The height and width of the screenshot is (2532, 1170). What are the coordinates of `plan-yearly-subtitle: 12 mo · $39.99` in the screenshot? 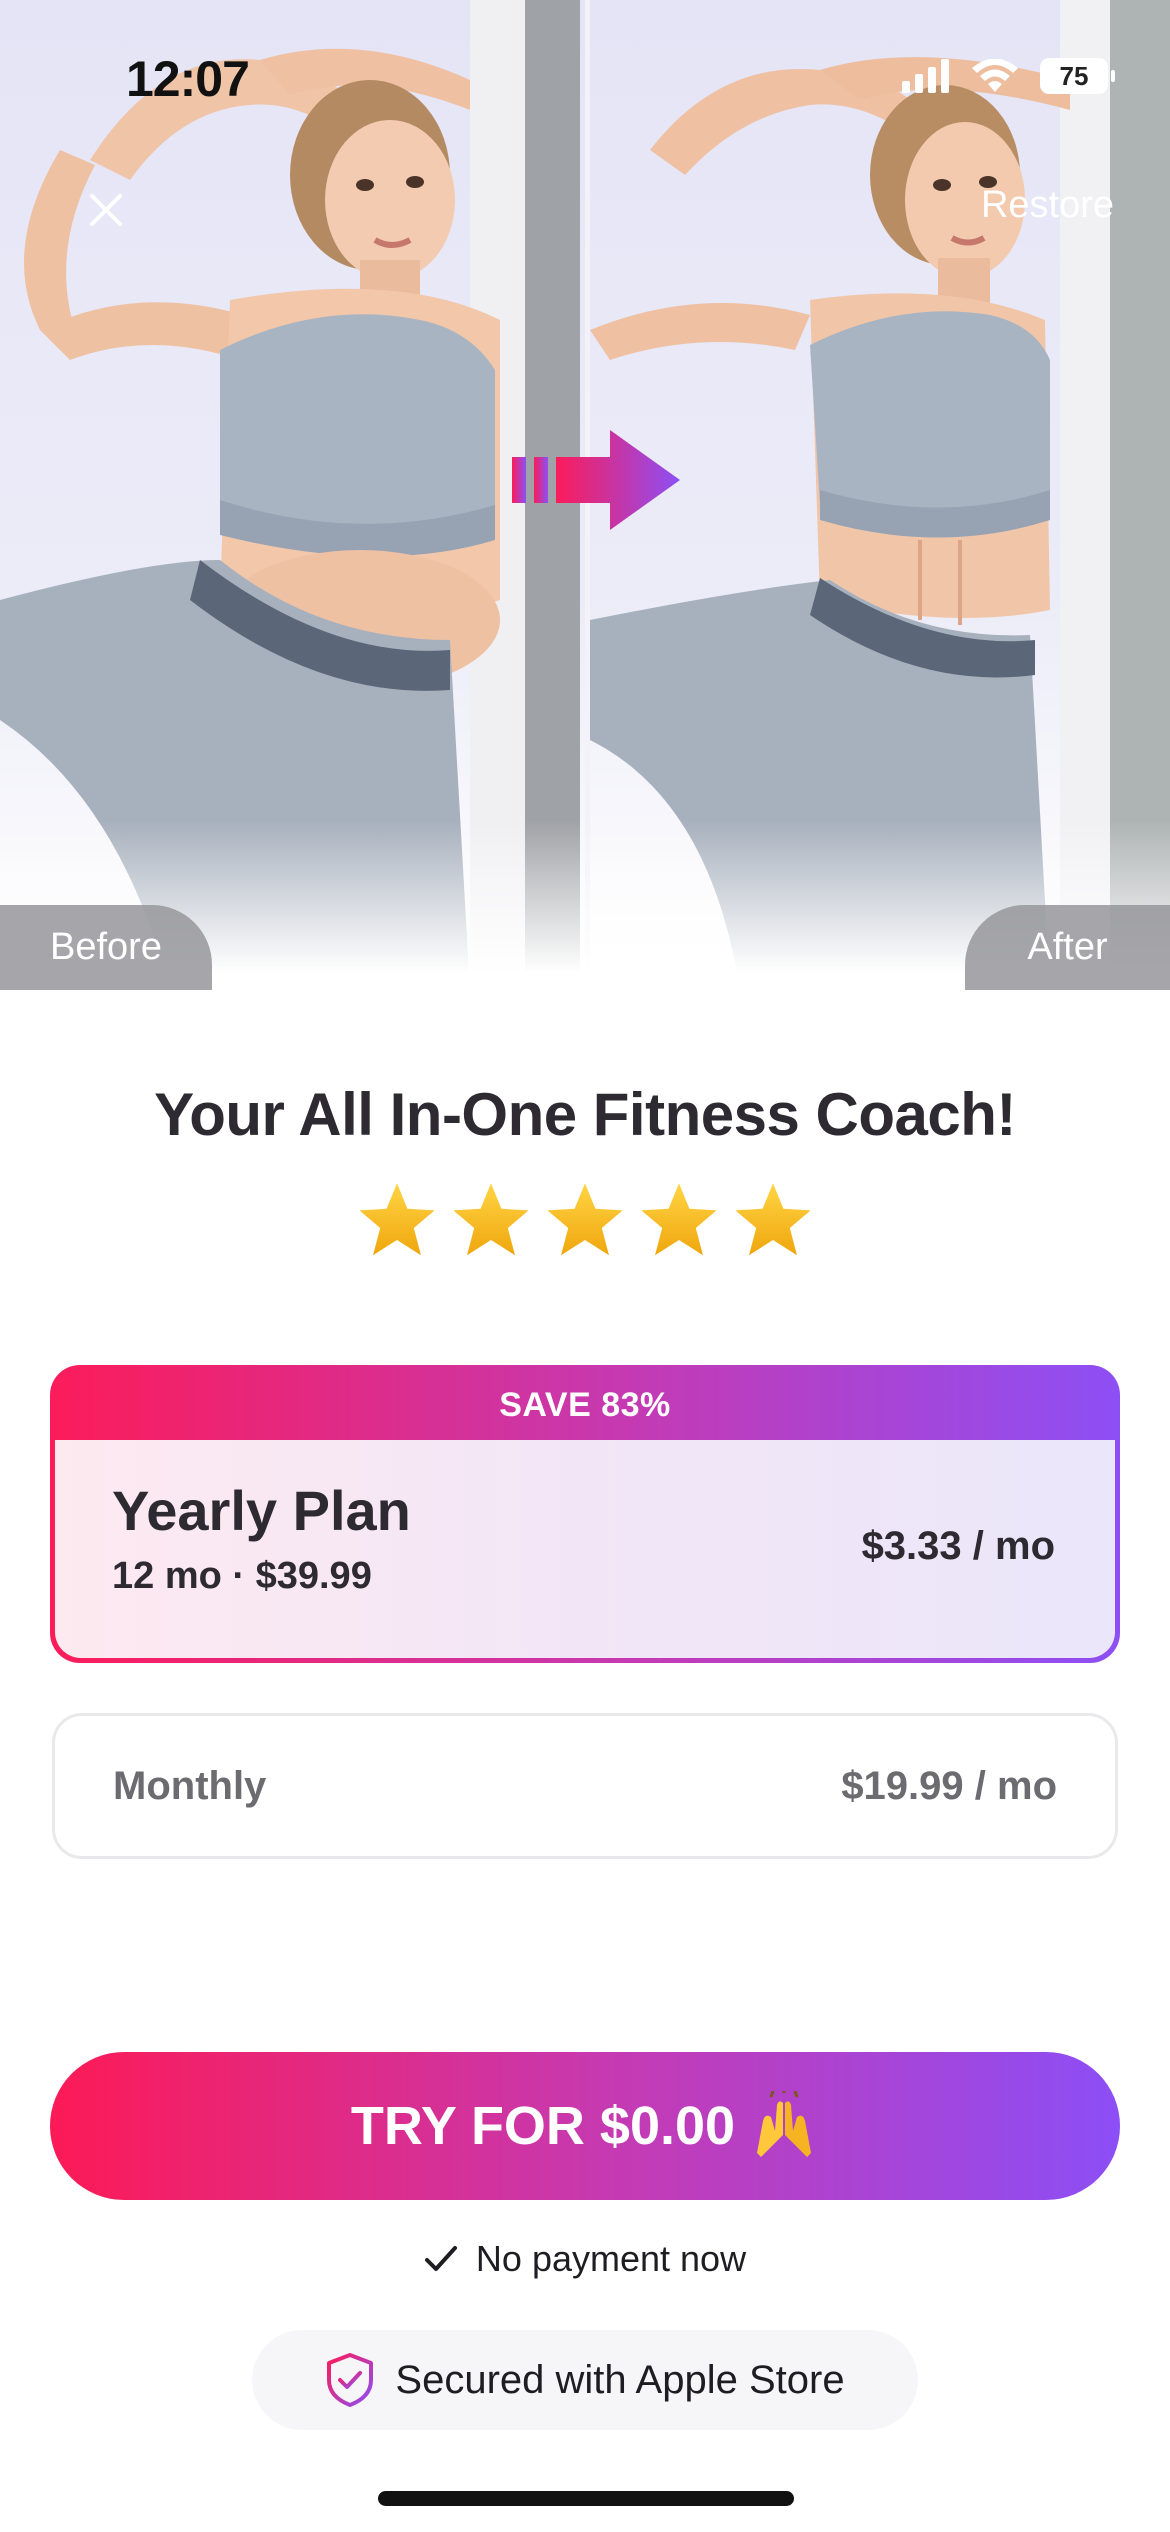 It's located at (242, 1576).